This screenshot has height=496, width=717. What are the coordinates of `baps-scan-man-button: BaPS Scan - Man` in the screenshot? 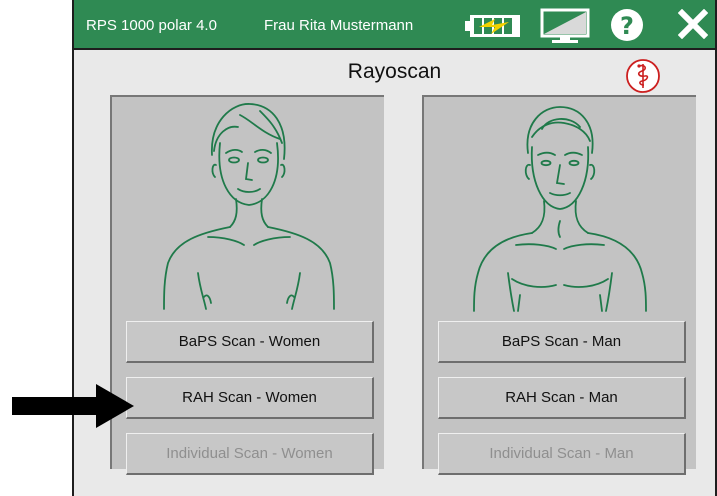 It's located at (562, 342).